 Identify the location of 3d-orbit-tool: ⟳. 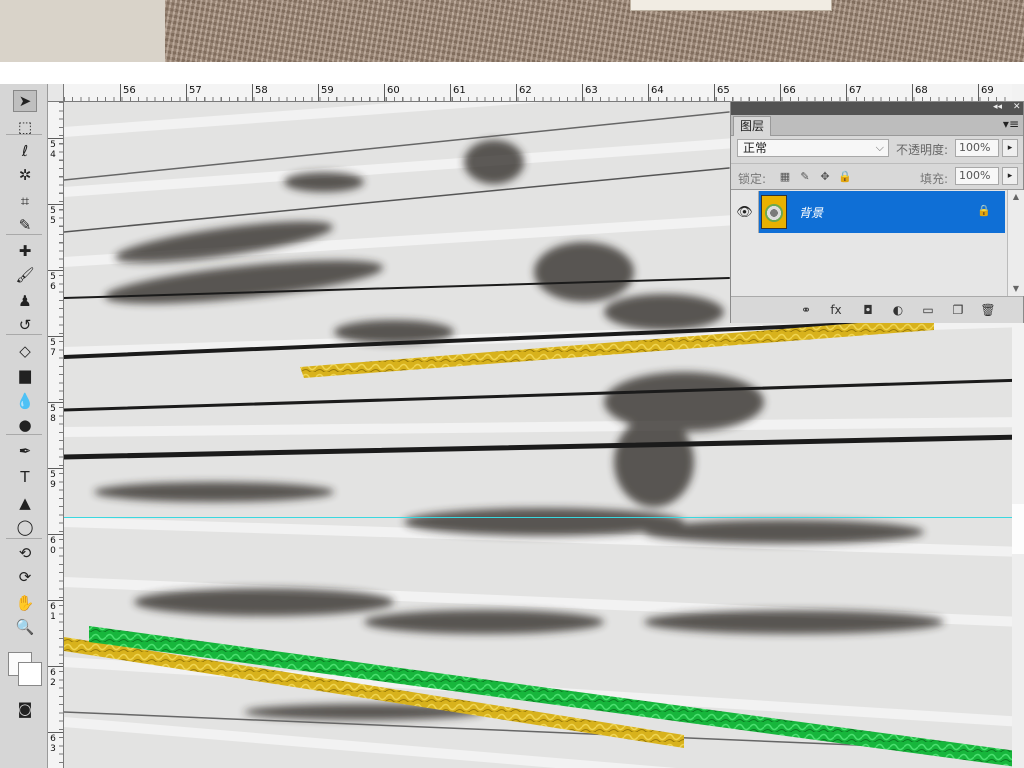
(25, 577).